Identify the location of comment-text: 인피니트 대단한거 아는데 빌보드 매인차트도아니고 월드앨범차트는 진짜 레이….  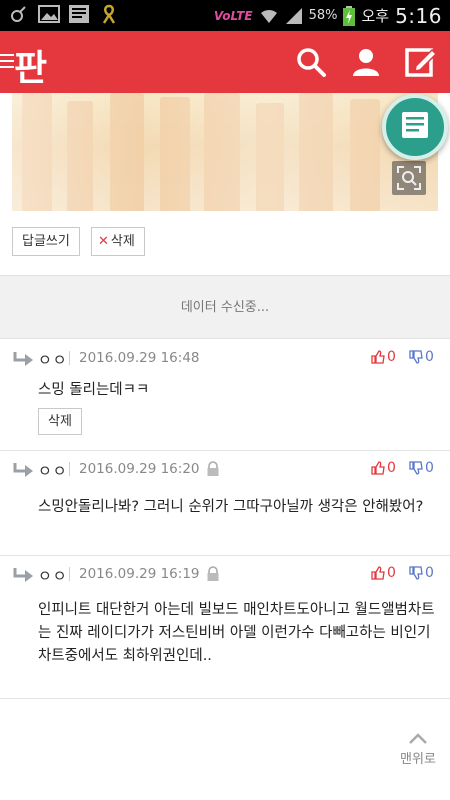
(236, 633).